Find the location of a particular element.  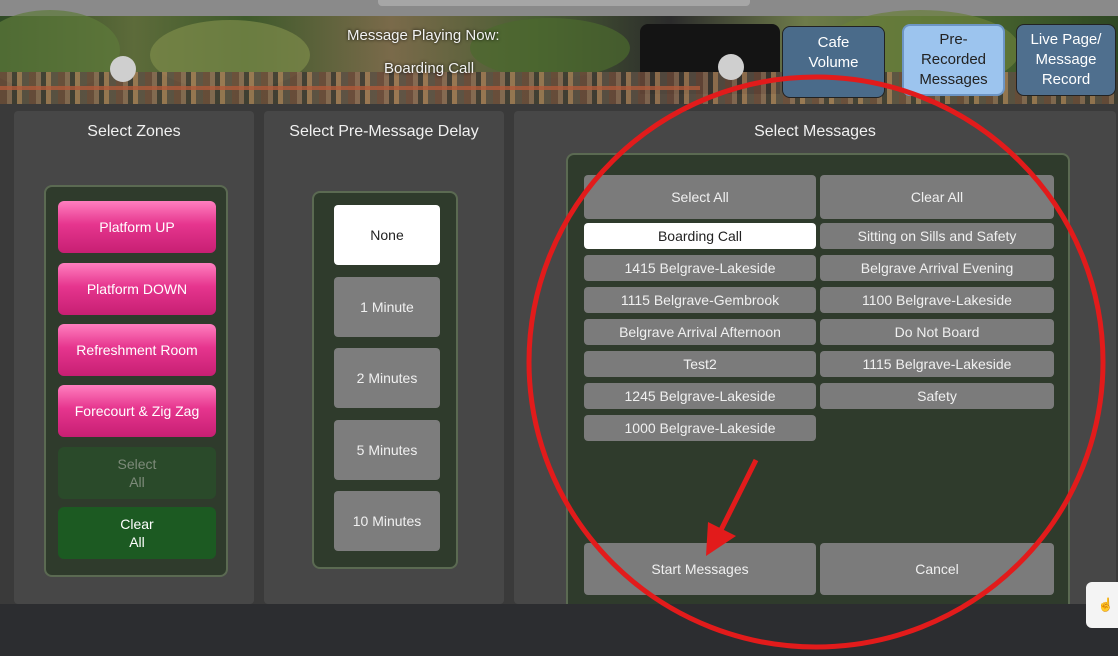

side-tab: ☝ is located at coordinates (1102, 605).